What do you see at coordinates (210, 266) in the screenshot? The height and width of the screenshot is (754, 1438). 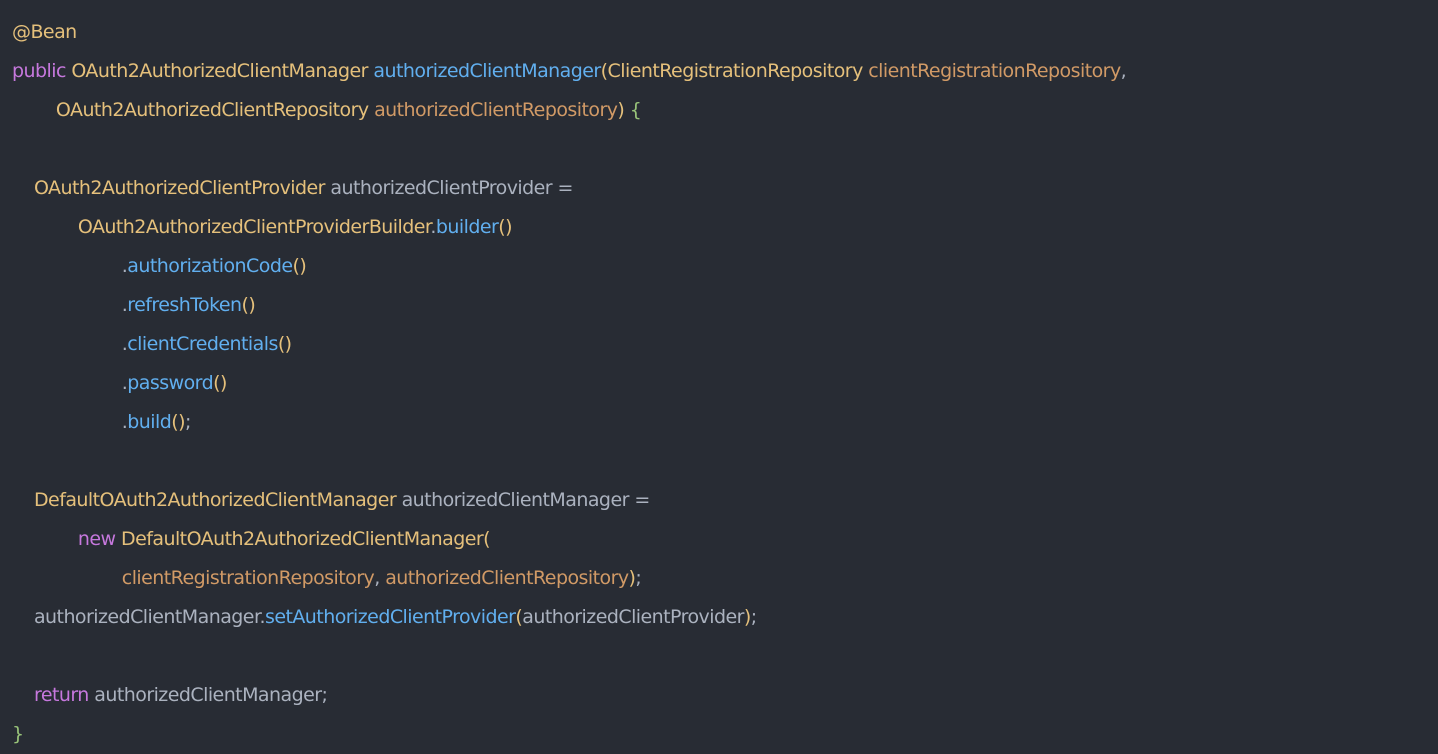 I see `code-token-fn: authorizationCode` at bounding box center [210, 266].